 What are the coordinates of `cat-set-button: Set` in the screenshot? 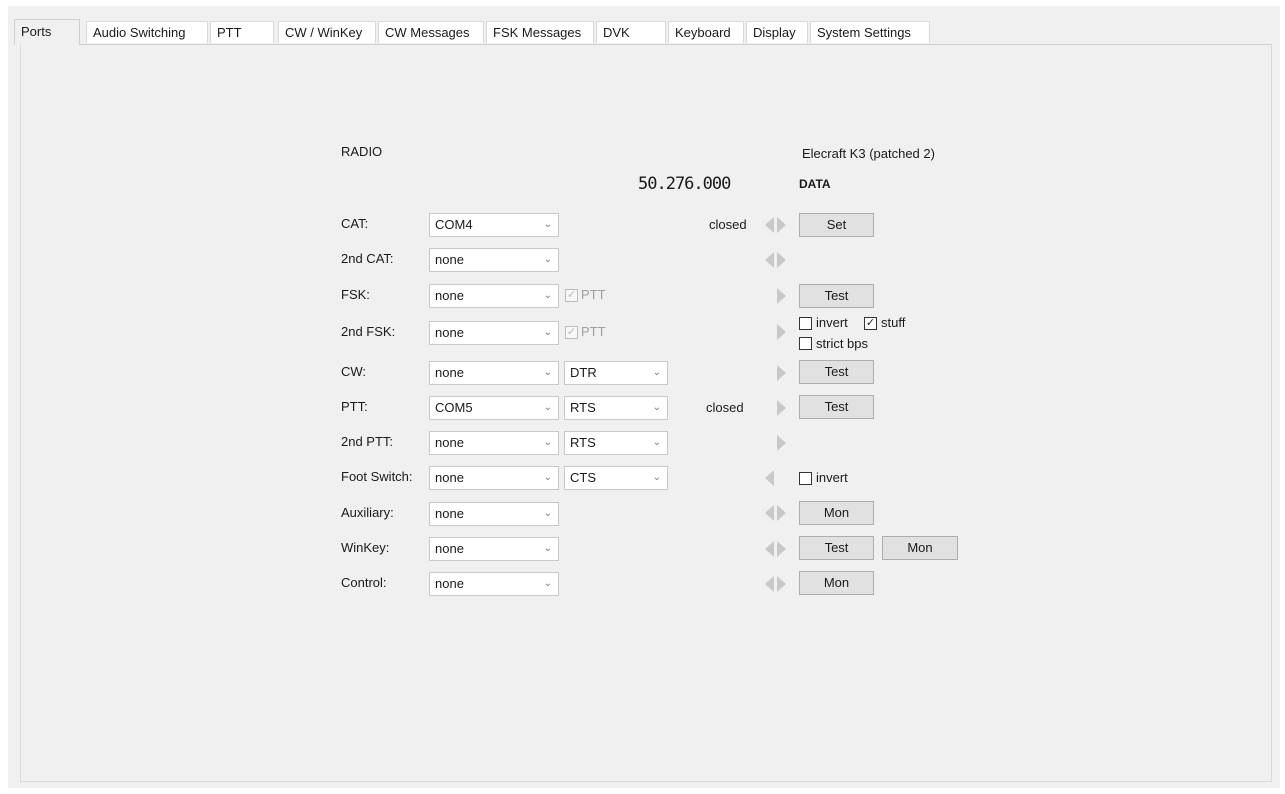 It's located at (836, 225).